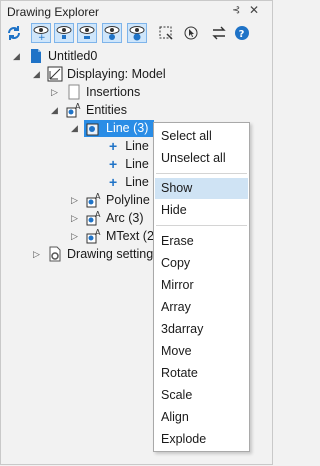  I want to click on menu-item-hide: Hide, so click(201, 210).